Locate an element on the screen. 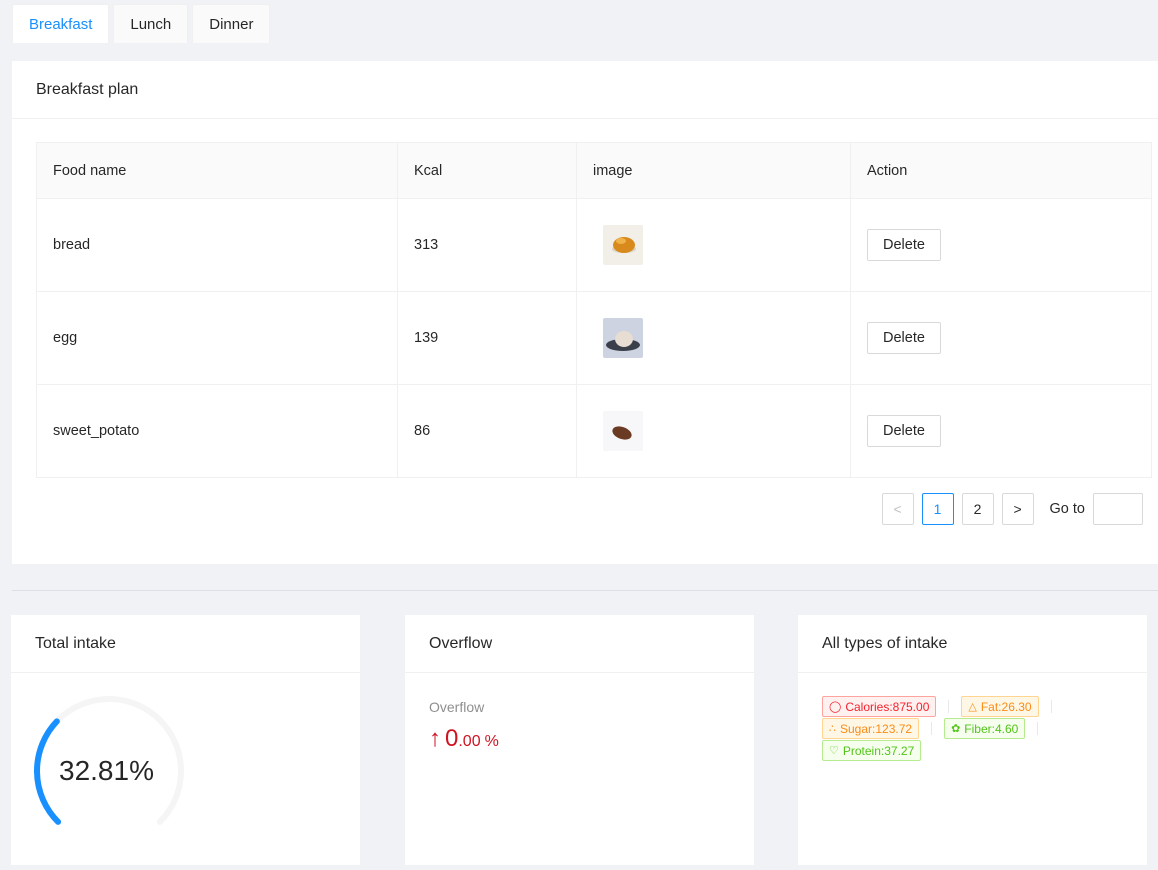 Image resolution: width=1158 pixels, height=870 pixels. kcal-cell: 86 is located at coordinates (487, 431).